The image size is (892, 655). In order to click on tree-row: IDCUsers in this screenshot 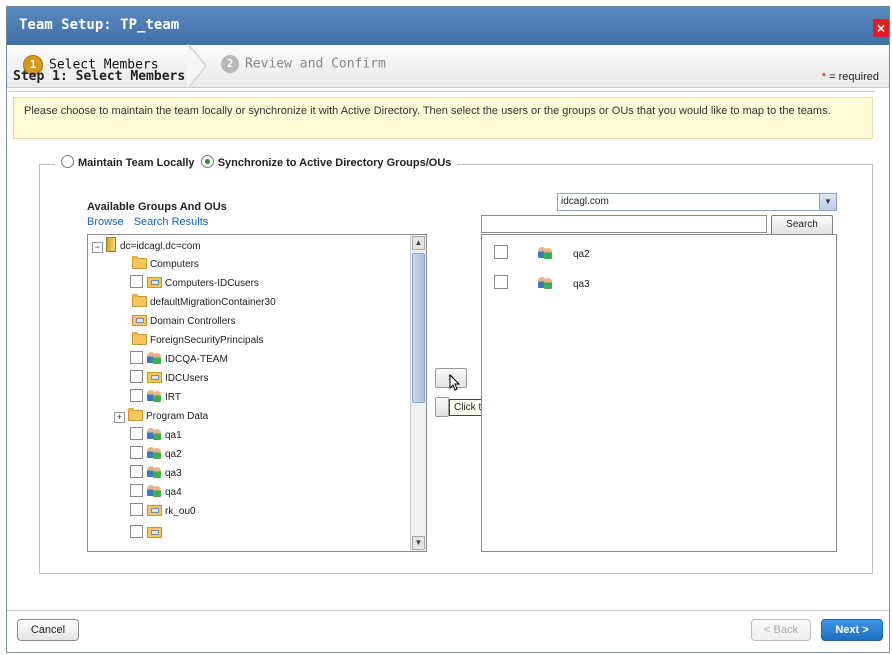, I will do `click(169, 379)`.